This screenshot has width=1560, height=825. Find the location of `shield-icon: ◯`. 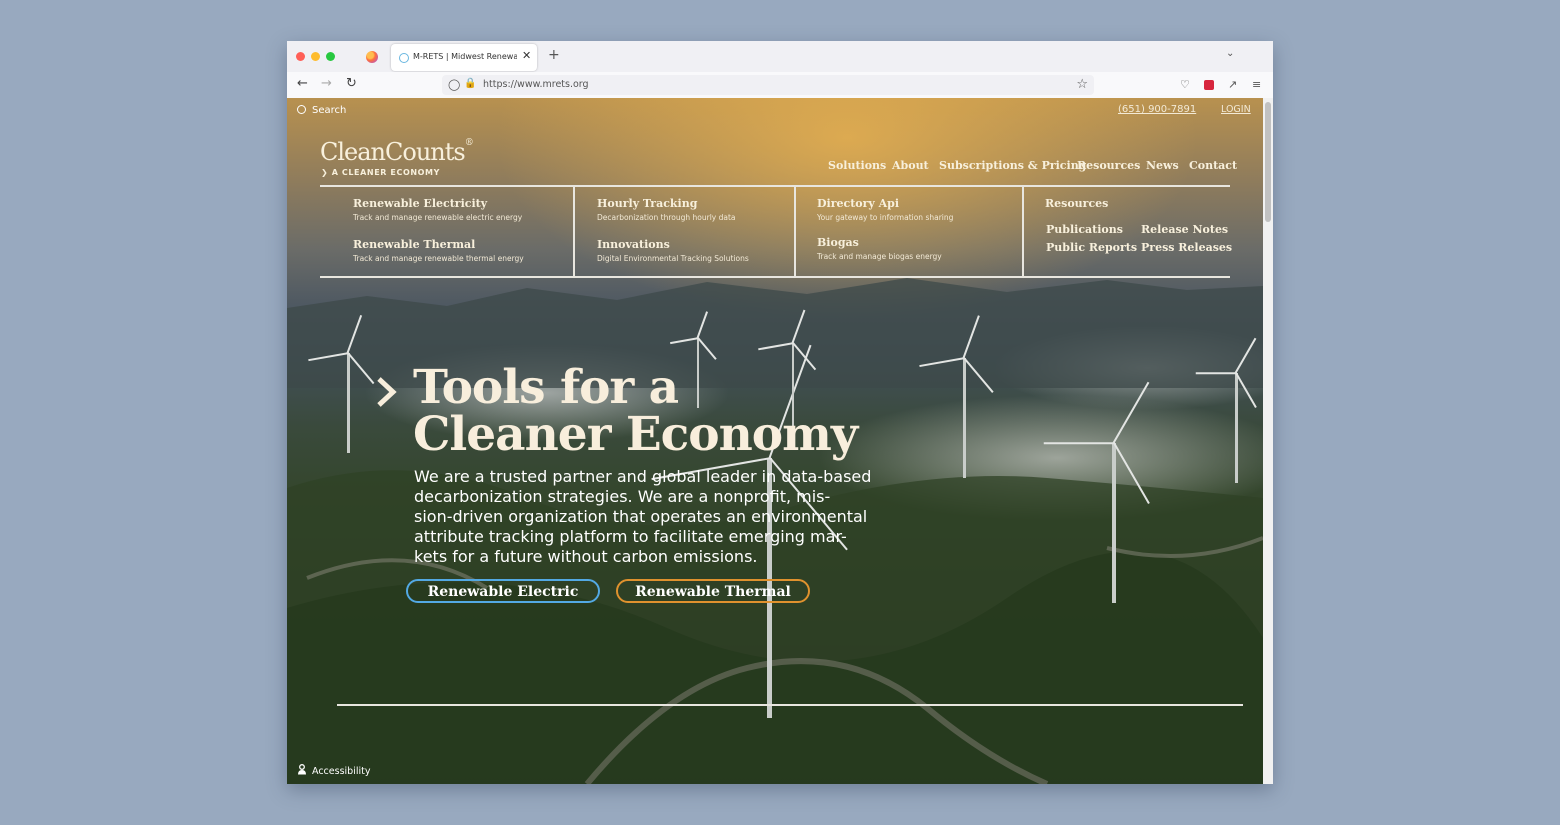

shield-icon: ◯ is located at coordinates (454, 84).